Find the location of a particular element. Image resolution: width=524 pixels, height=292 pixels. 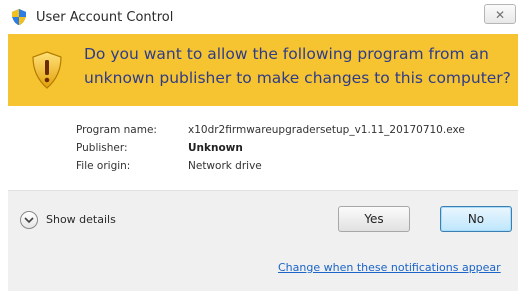

file-origin-value: Network drive is located at coordinates (225, 166).